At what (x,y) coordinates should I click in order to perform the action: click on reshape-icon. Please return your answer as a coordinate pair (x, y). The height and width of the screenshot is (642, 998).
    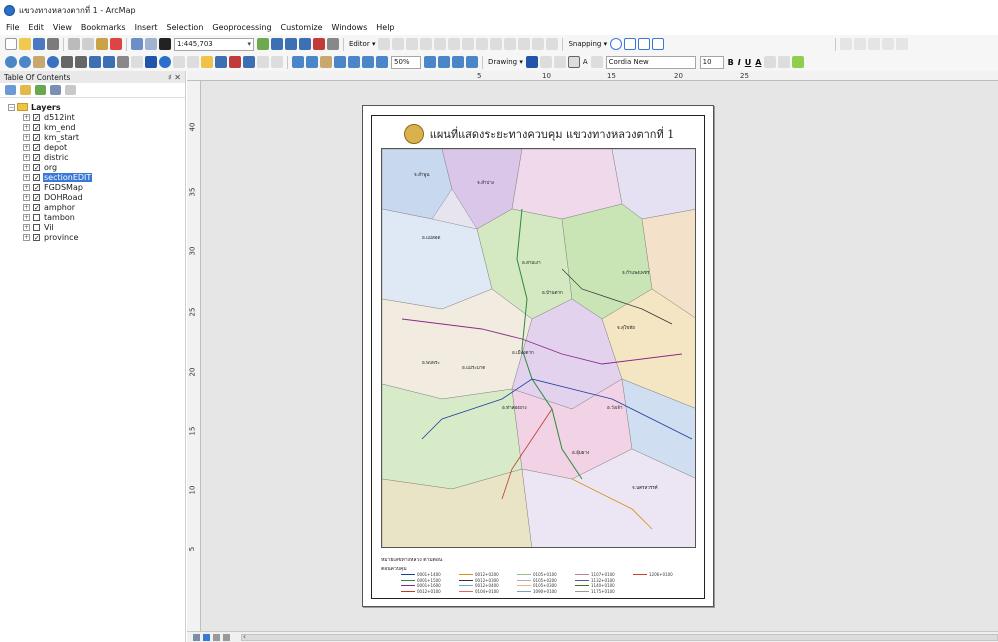
    Looking at the image, I should click on (482, 44).